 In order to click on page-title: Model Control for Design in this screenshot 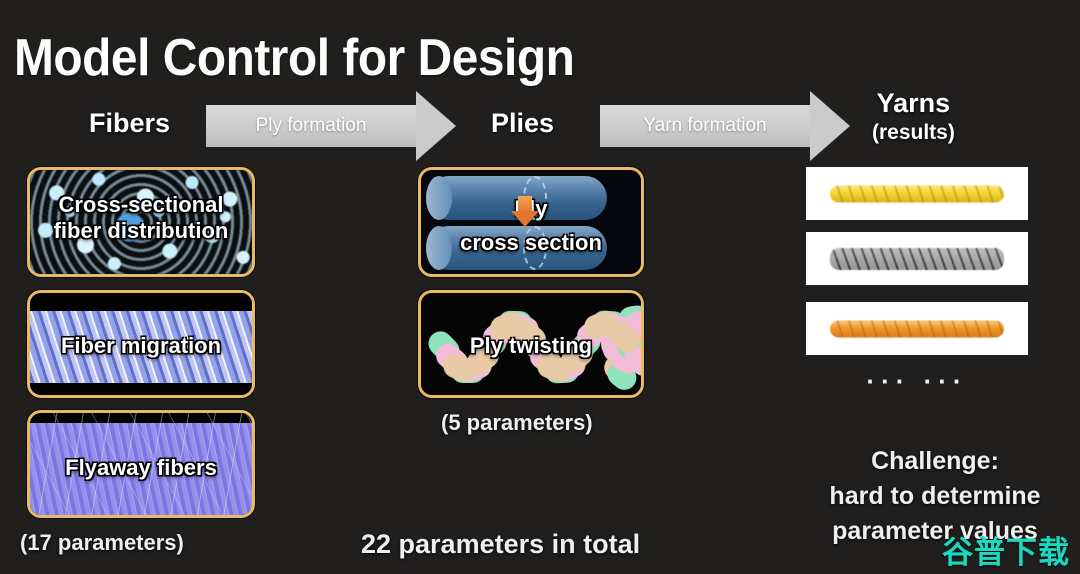, I will do `click(294, 58)`.